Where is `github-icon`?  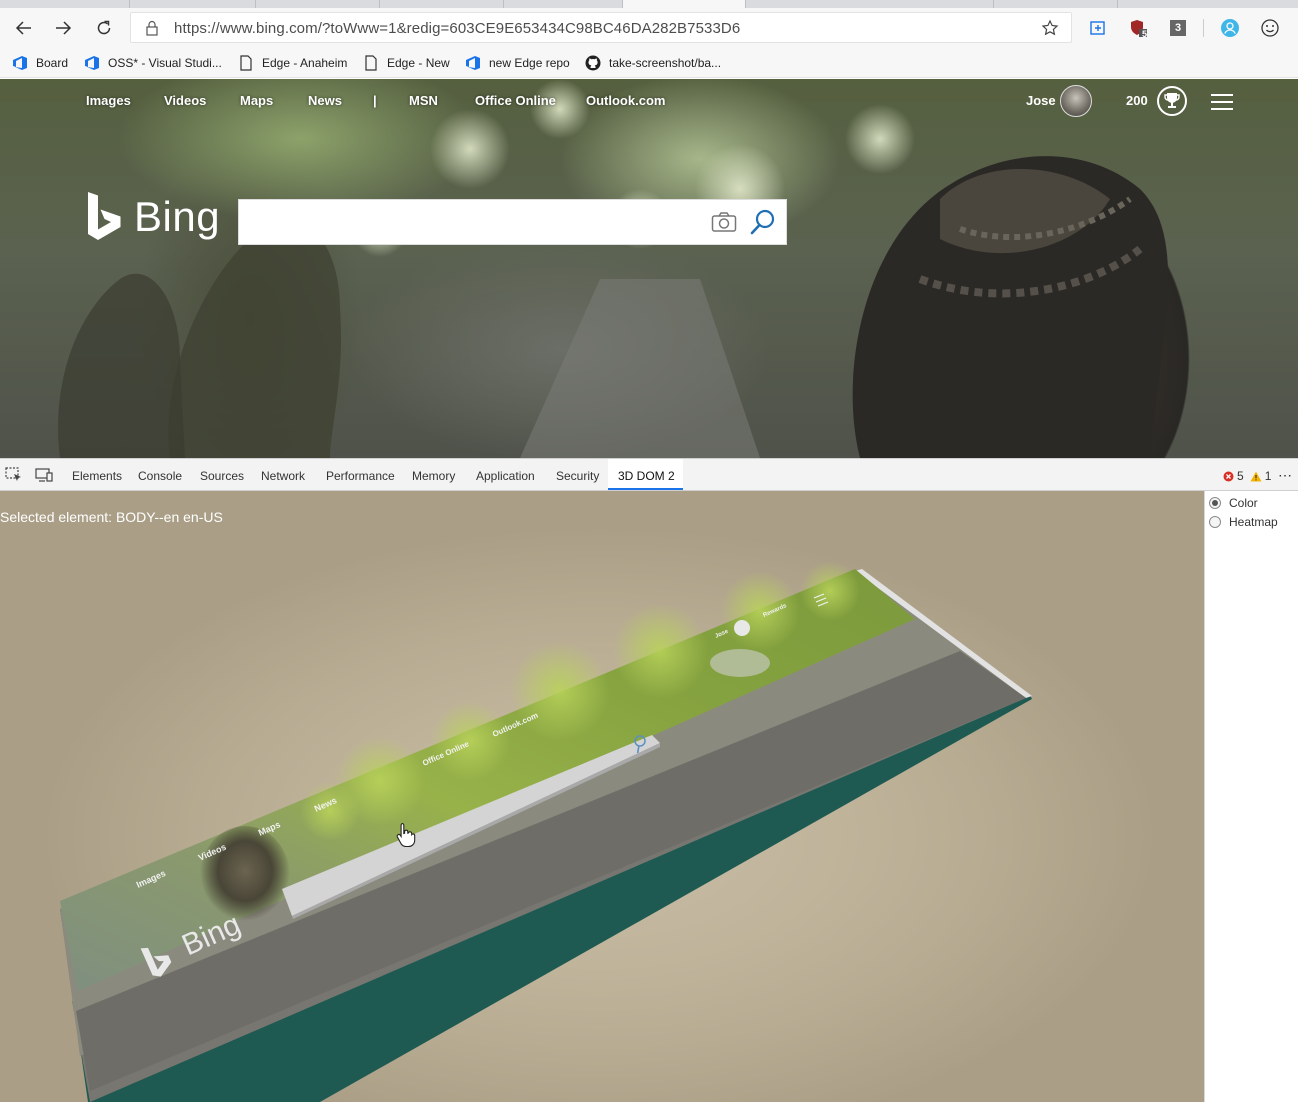 github-icon is located at coordinates (593, 63).